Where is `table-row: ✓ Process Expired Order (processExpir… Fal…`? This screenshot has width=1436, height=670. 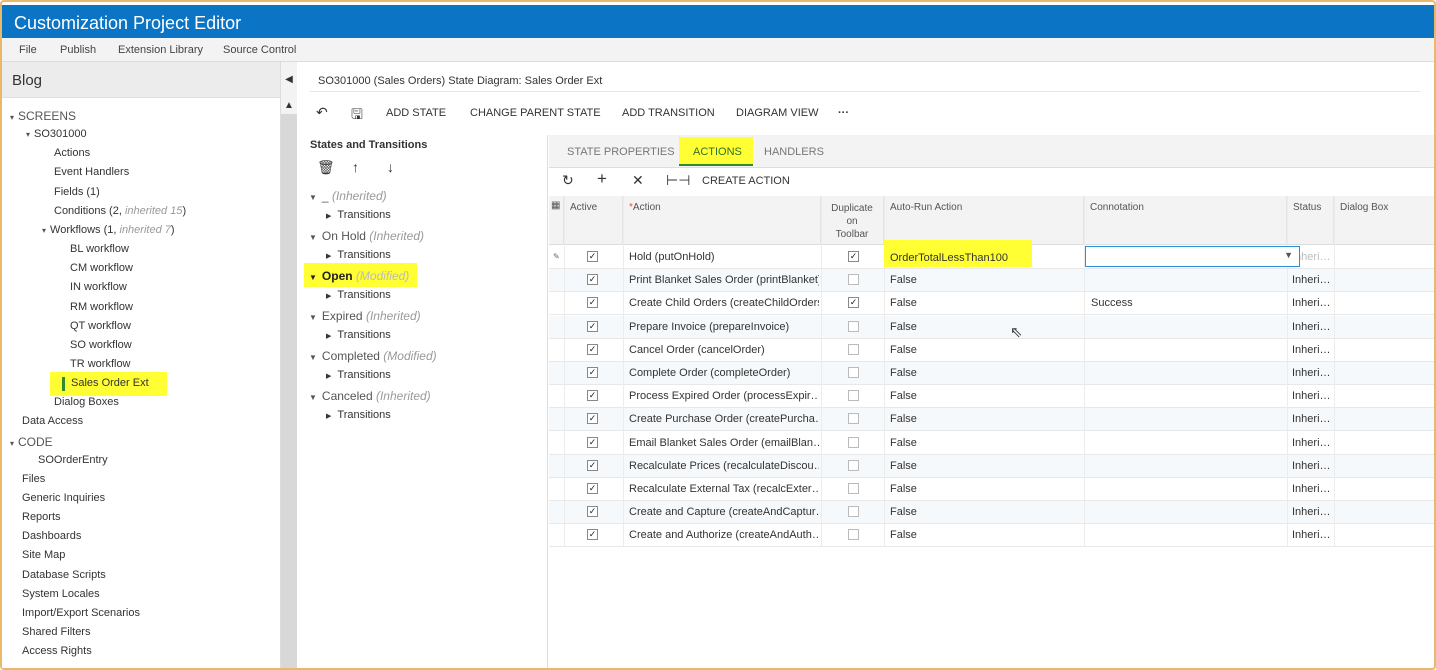 table-row: ✓ Process Expired Order (processExpir… Fal… is located at coordinates (991, 397).